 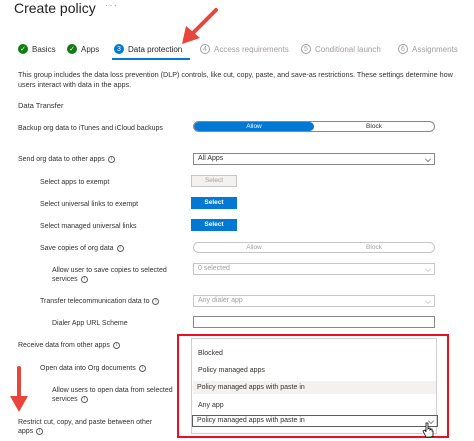 What do you see at coordinates (210, 353) in the screenshot?
I see `dropdown-option-blocked: Blocked` at bounding box center [210, 353].